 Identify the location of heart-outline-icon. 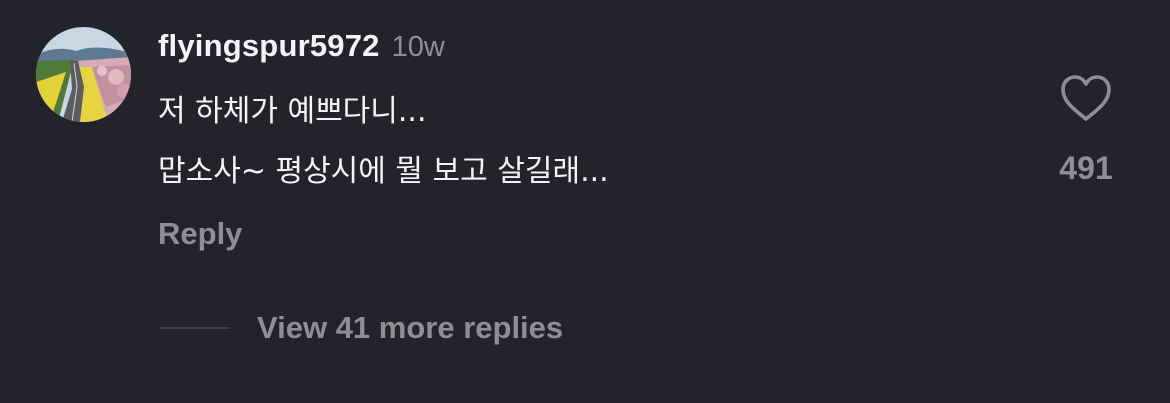
(1086, 98).